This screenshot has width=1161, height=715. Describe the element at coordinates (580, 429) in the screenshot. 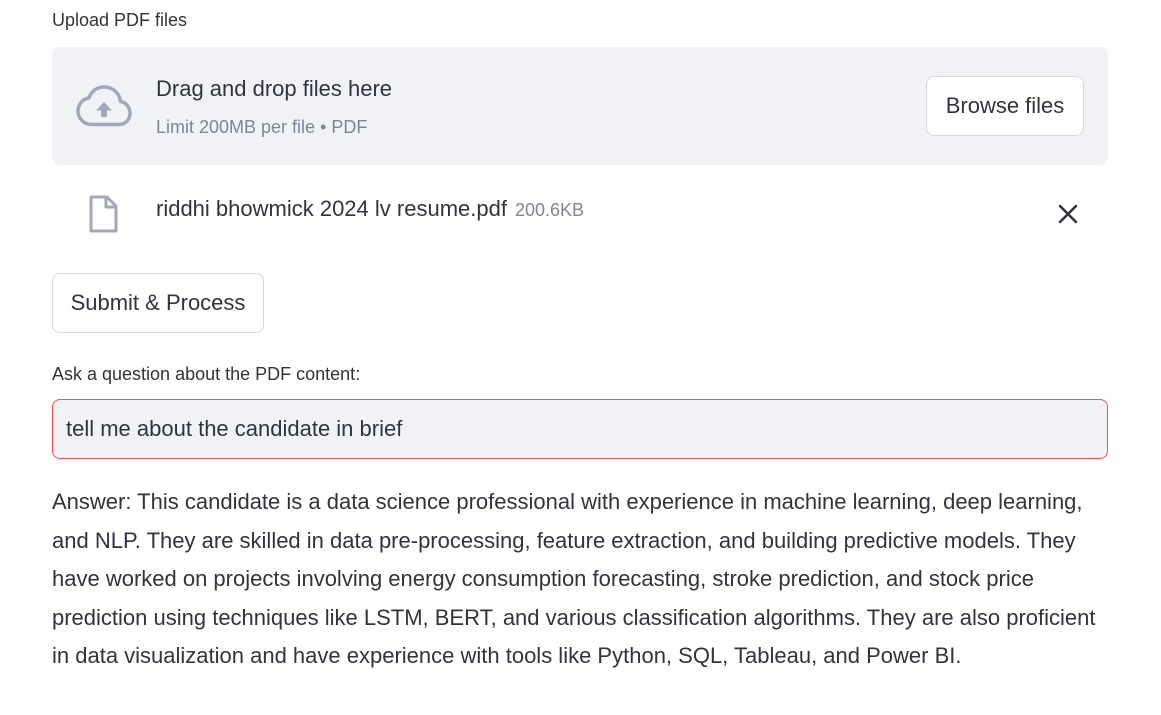

I see `question-input` at that location.